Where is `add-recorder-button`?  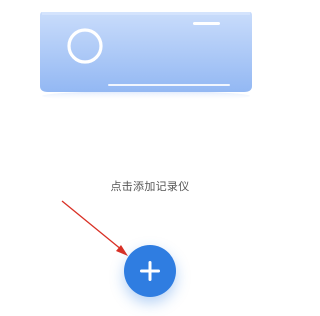 add-recorder-button is located at coordinates (150, 271).